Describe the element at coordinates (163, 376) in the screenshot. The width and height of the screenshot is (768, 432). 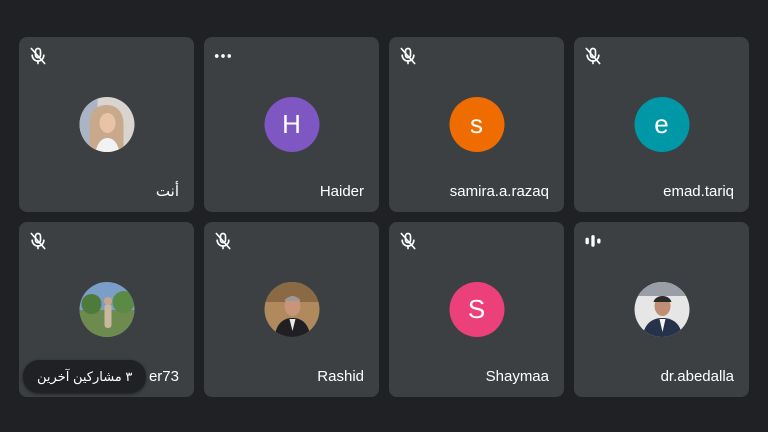
I see `participant-name: er73` at that location.